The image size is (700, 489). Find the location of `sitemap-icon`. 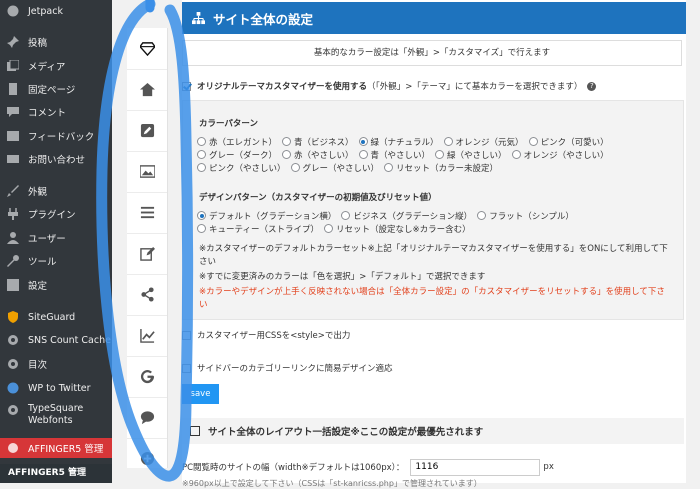

sitemap-icon is located at coordinates (198, 18).